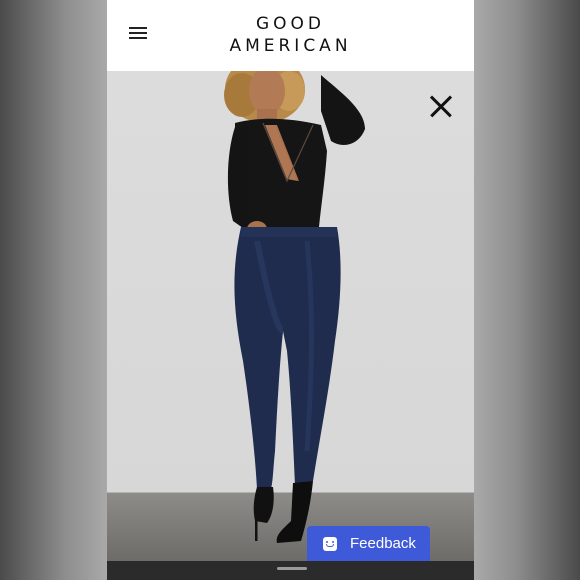 The height and width of the screenshot is (580, 580). I want to click on bottom-bar, so click(290, 570).